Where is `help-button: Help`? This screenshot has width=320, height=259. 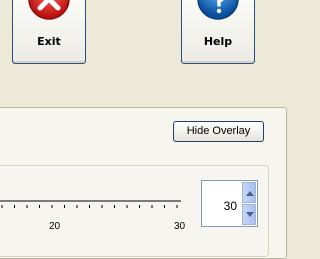 help-button: Help is located at coordinates (218, 32).